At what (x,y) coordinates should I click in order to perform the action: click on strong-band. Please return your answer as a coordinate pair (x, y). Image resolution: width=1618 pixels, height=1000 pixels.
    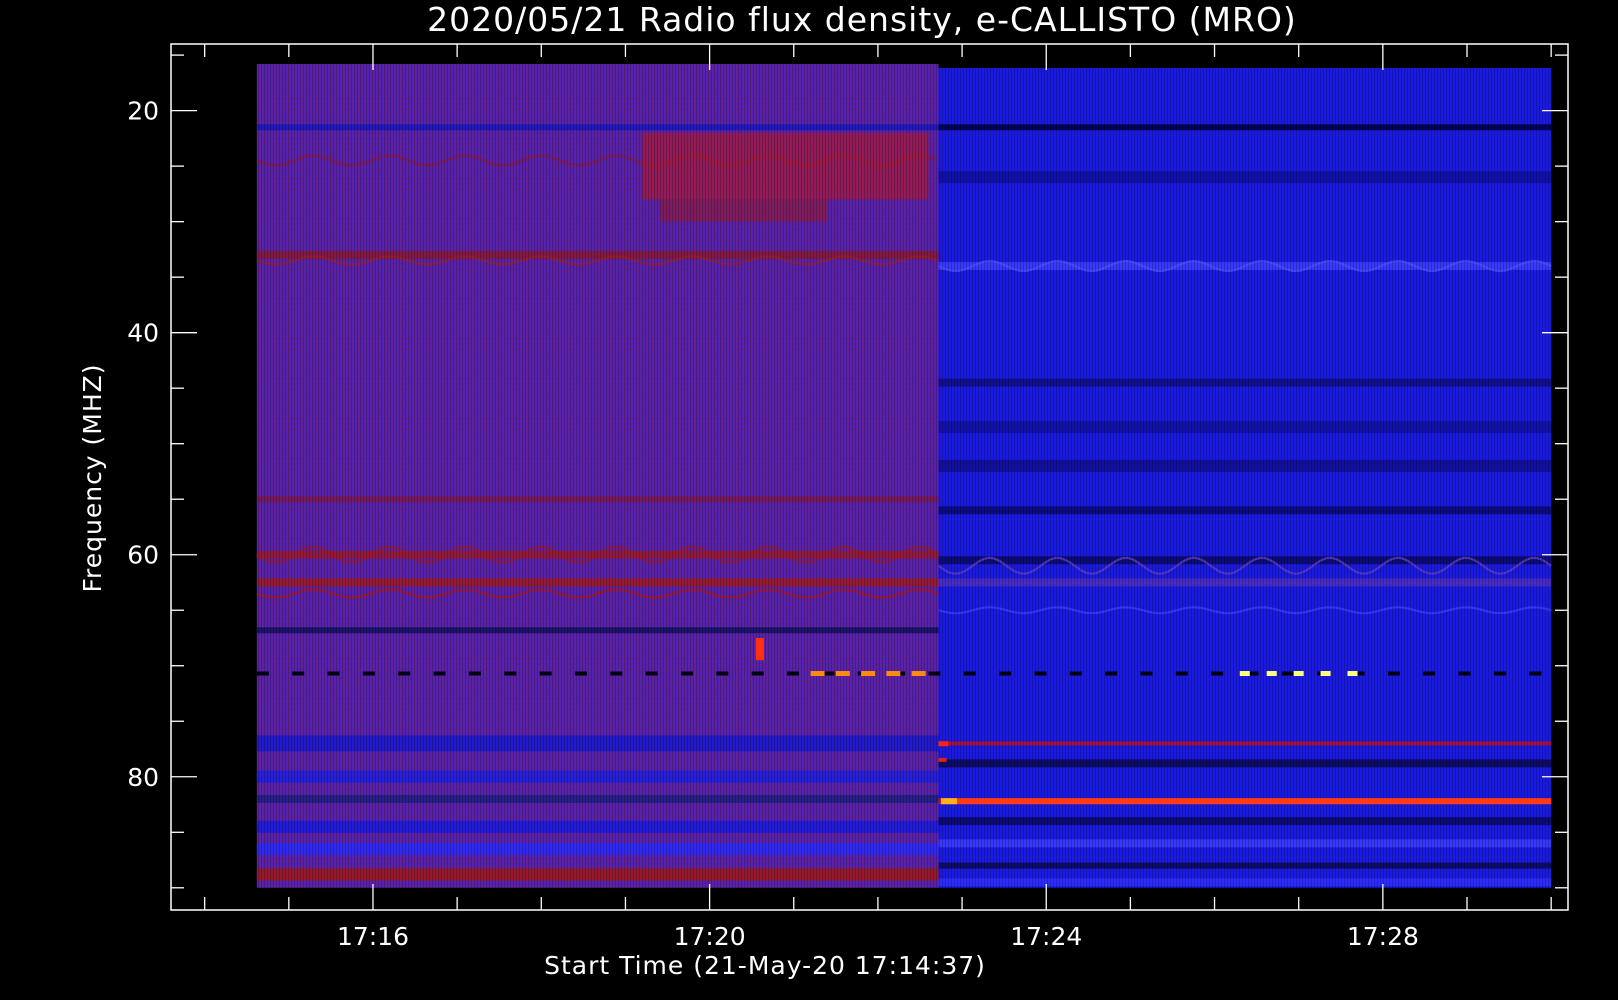
    Looking at the image, I should click on (1246, 801).